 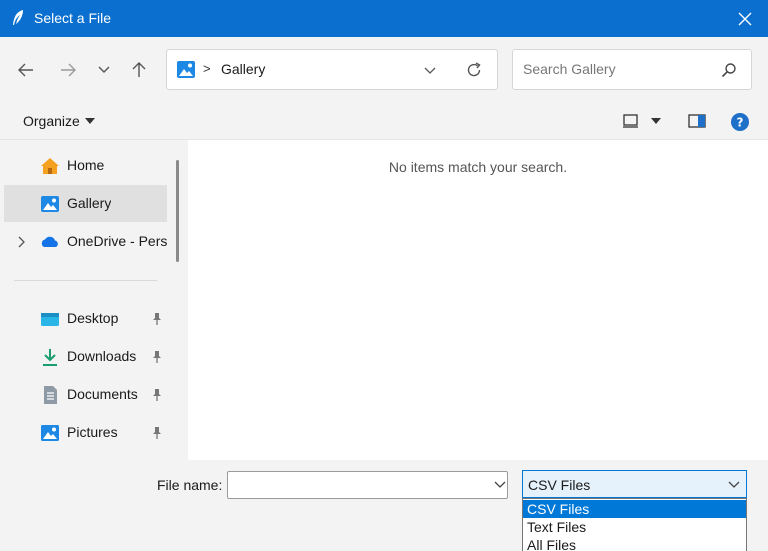 What do you see at coordinates (102, 394) in the screenshot?
I see `sidebar-item-label: Documents` at bounding box center [102, 394].